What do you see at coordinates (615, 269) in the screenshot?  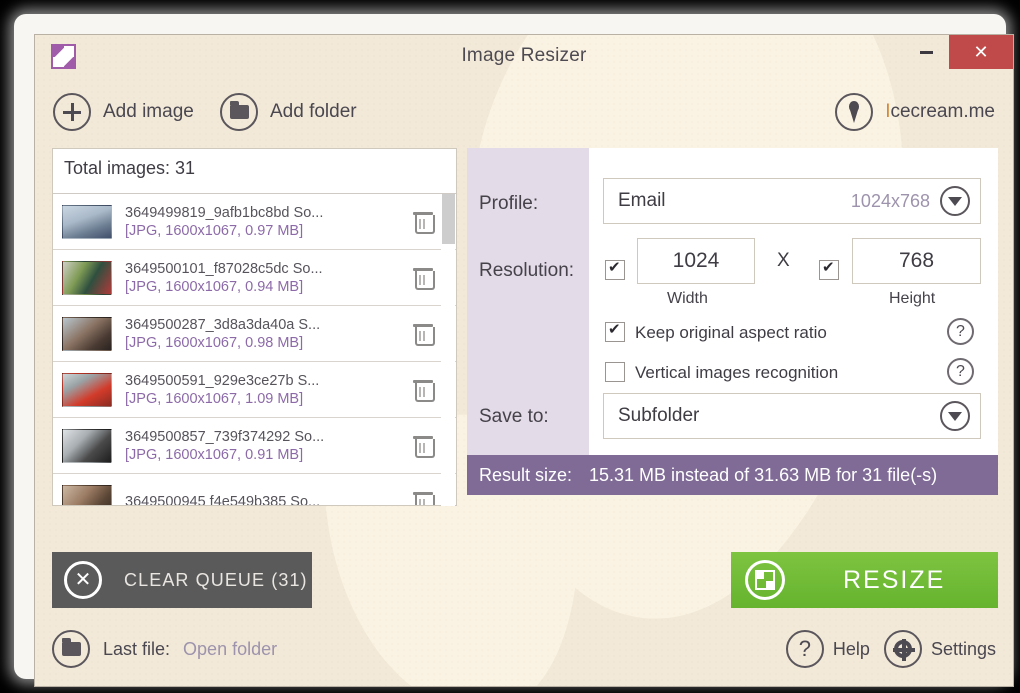 I see `width-enabled-checkbox` at bounding box center [615, 269].